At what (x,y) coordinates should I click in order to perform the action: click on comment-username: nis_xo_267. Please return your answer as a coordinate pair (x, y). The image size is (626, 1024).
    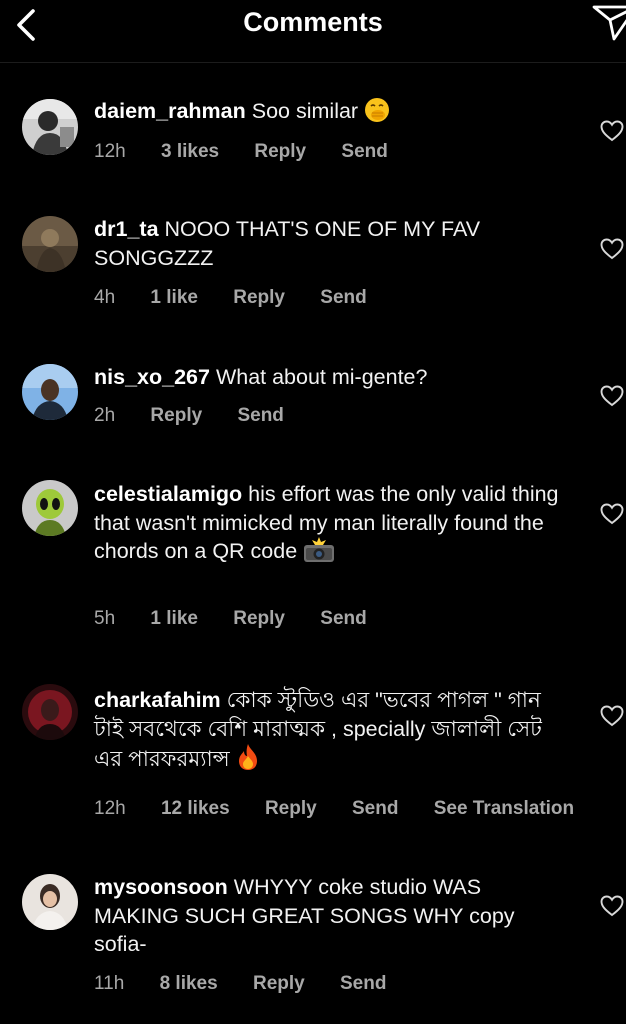
    Looking at the image, I should click on (152, 377).